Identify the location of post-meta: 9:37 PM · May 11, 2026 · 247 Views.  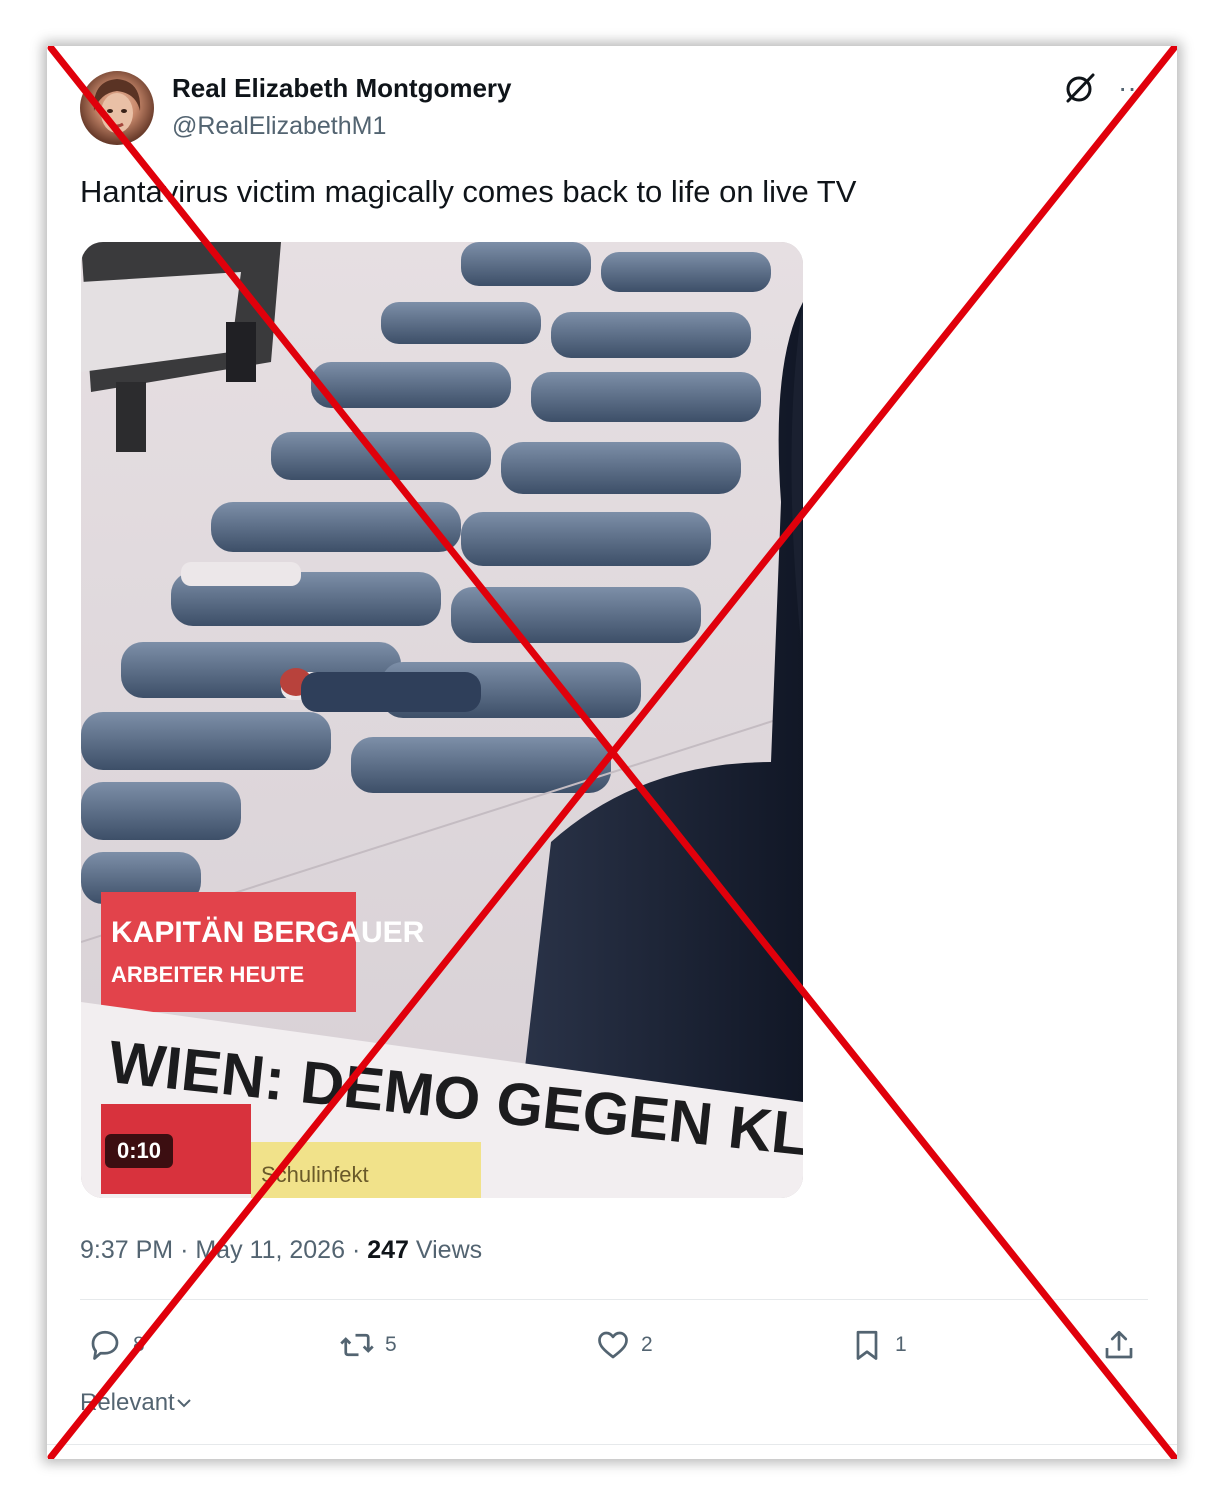
(281, 1250).